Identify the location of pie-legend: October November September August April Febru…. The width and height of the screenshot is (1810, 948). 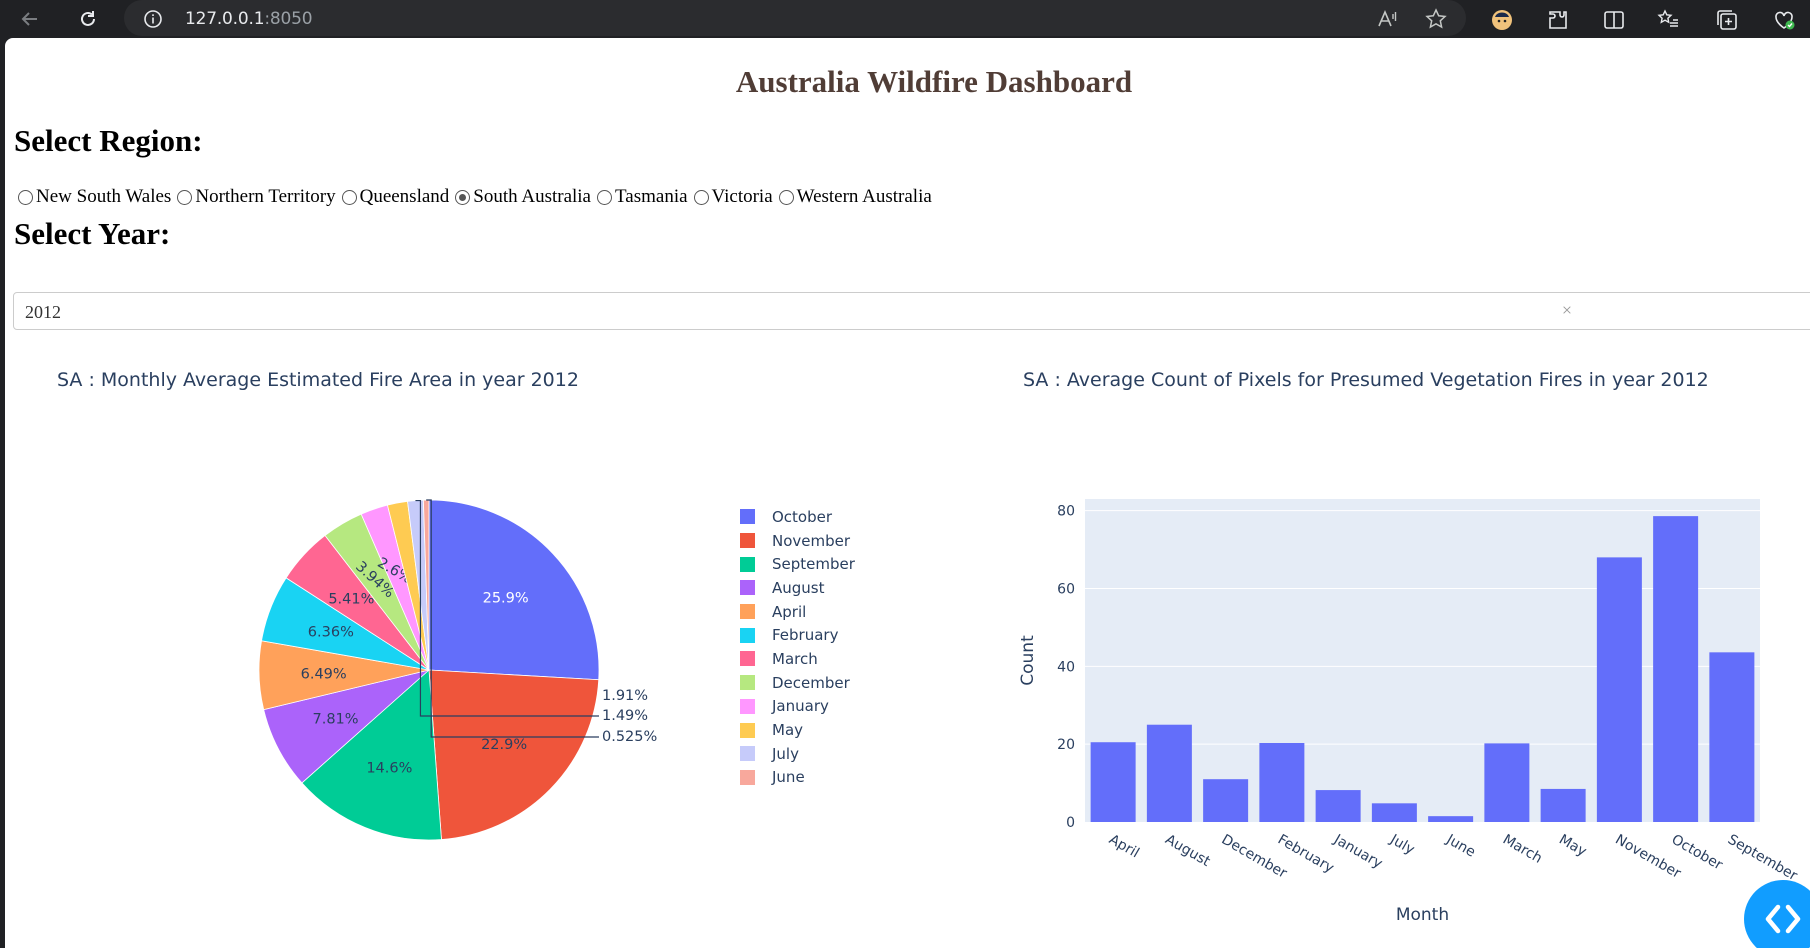
(797, 647).